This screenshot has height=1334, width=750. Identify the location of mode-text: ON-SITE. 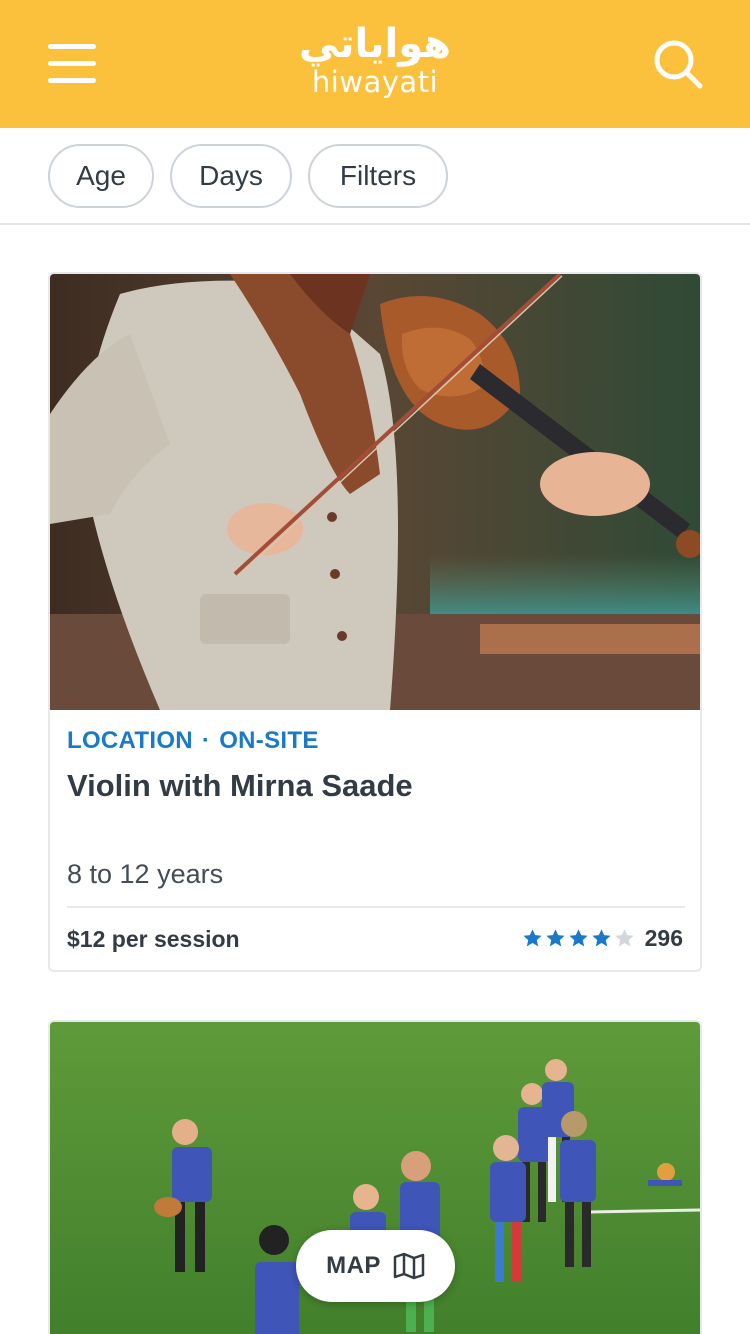
(269, 740).